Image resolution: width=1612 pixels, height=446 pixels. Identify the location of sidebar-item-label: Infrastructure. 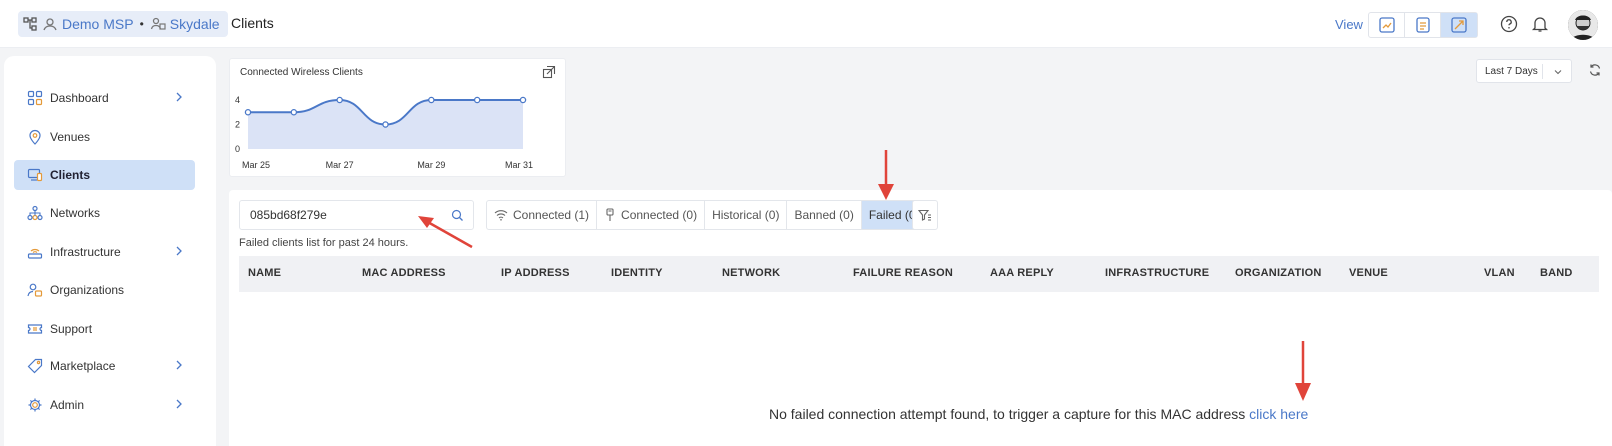
(85, 252).